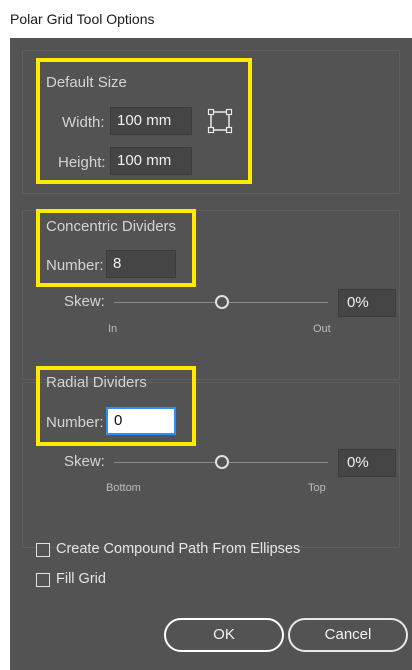 The height and width of the screenshot is (670, 412). Describe the element at coordinates (111, 226) in the screenshot. I see `concentric-dividers-heading: Concentric Dividers` at that location.